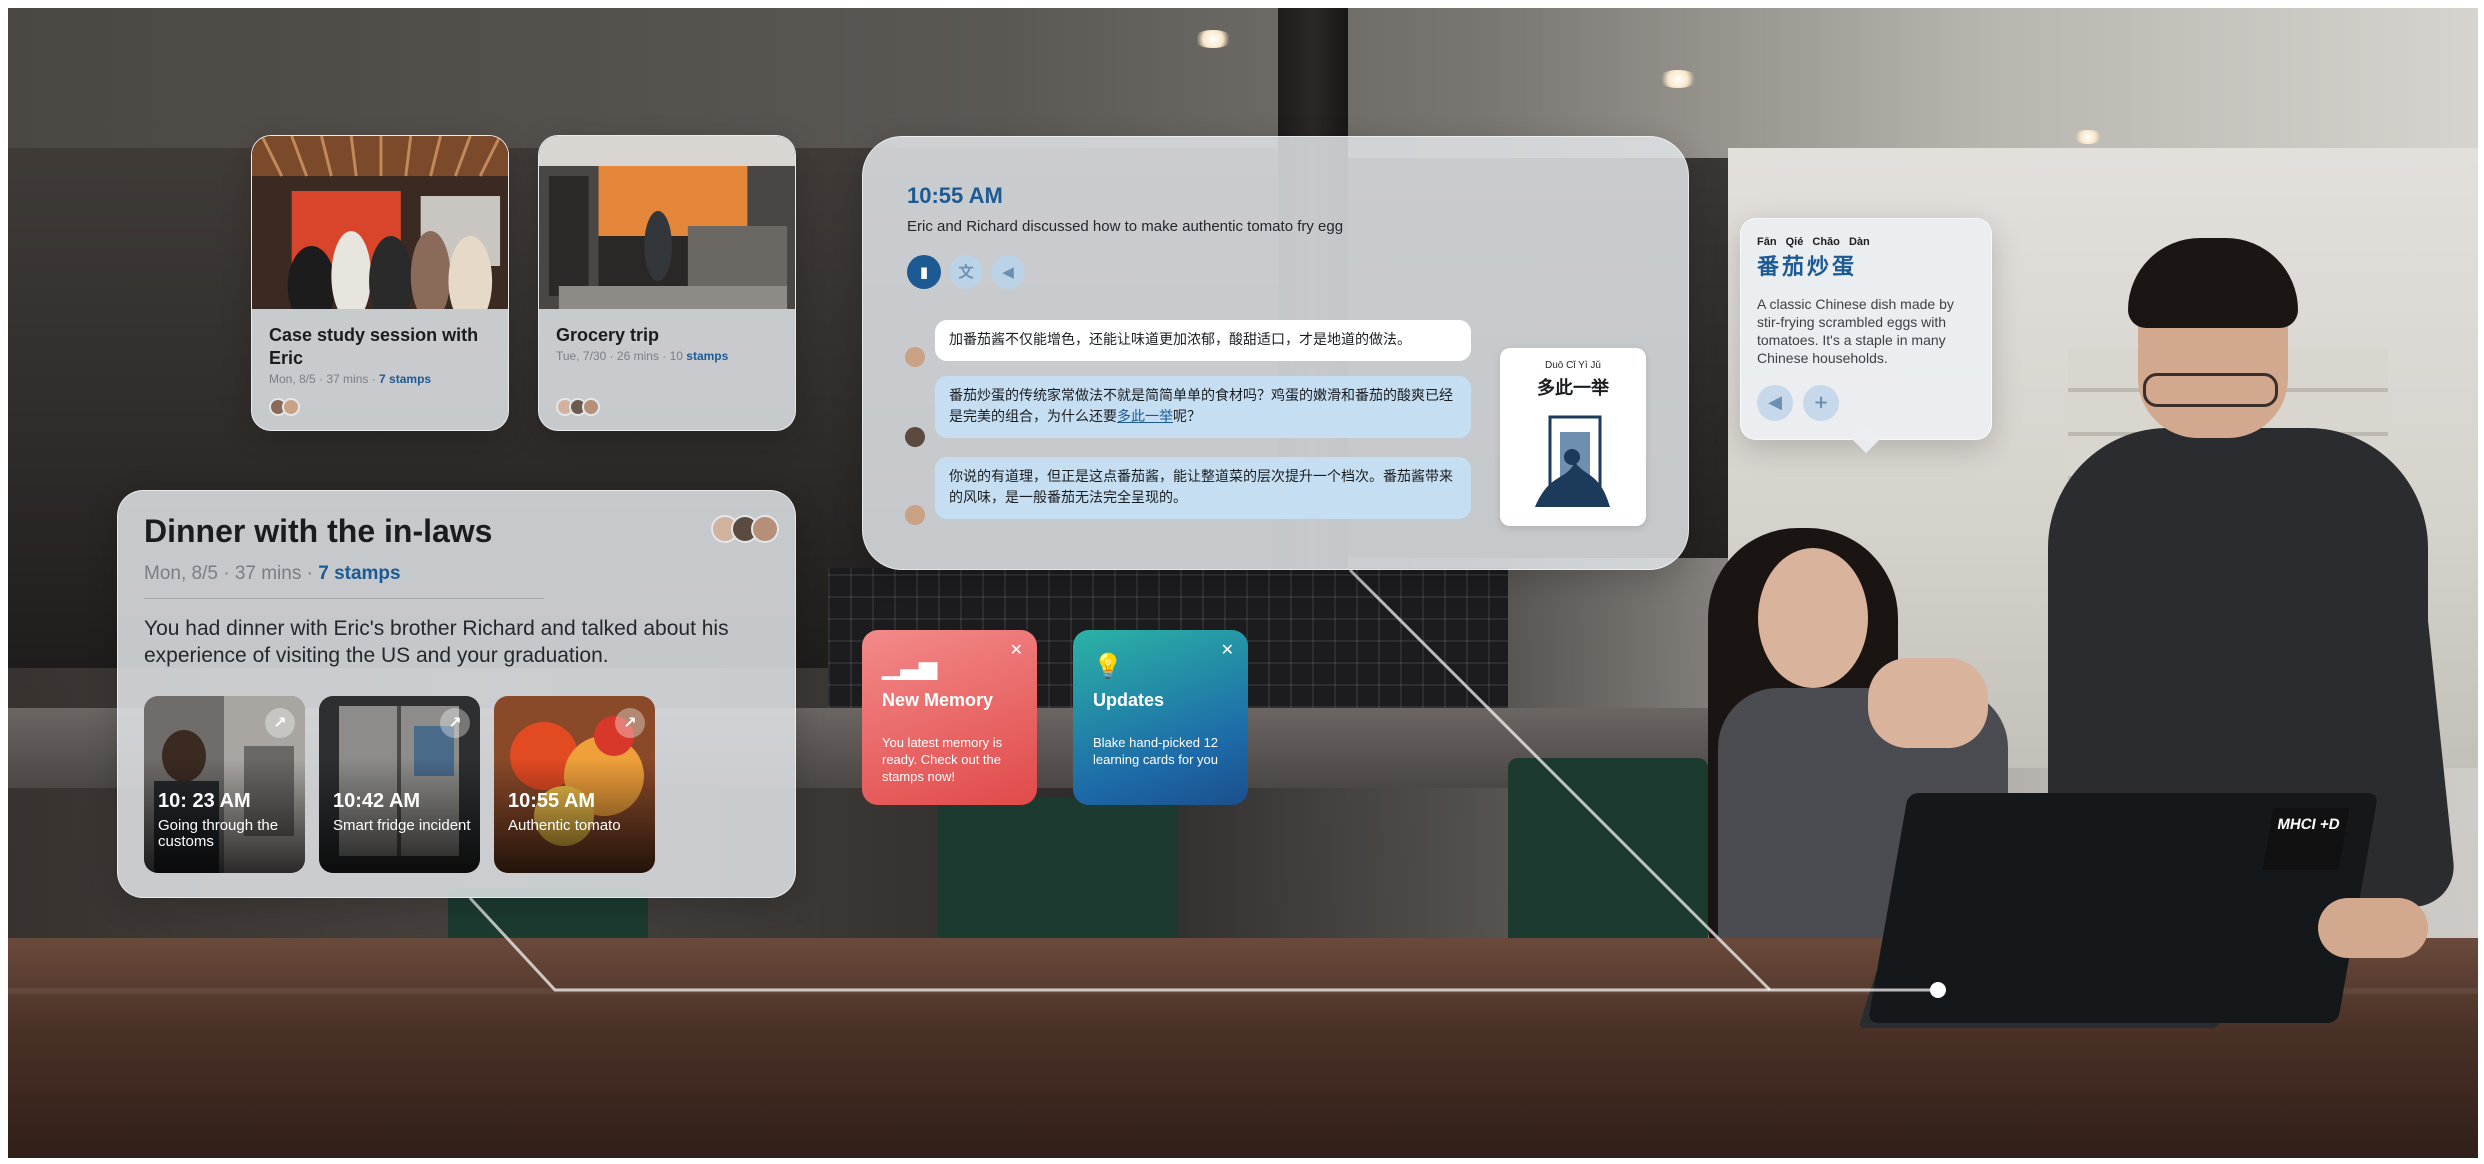 The width and height of the screenshot is (2484, 1164). What do you see at coordinates (1145, 417) in the screenshot?
I see `highlighted-idiom: 多此一举` at bounding box center [1145, 417].